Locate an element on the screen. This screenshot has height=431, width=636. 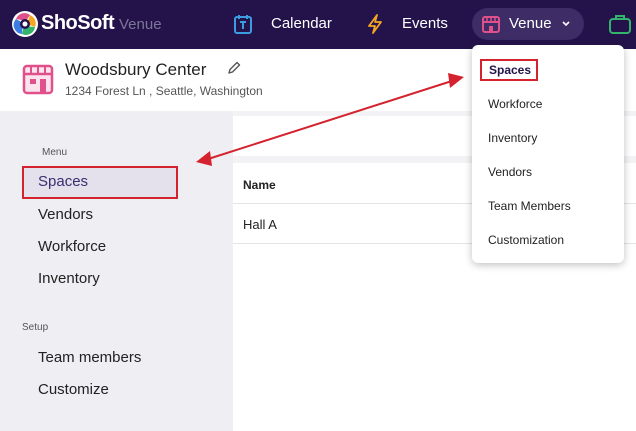
sidebar-item-team-members: Team members is located at coordinates (100, 358).